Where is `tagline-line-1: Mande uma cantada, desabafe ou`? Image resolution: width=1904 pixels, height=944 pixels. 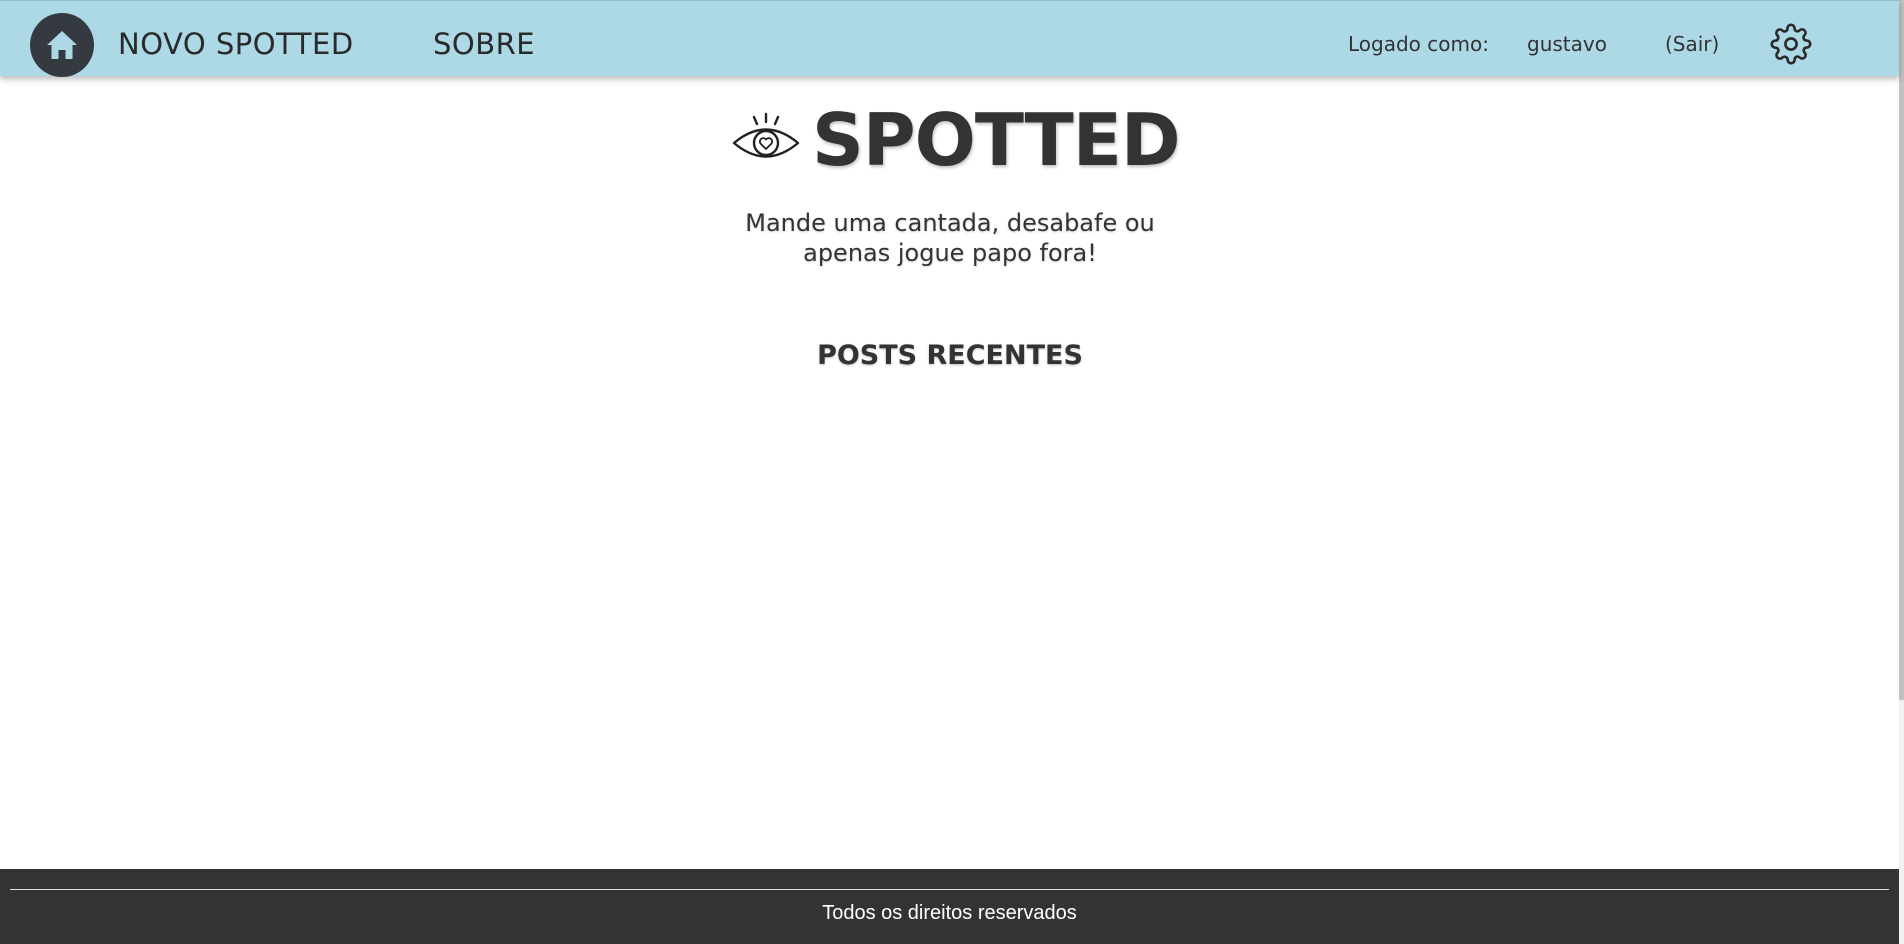
tagline-line-1: Mande uma cantada, desabafe ou is located at coordinates (950, 223).